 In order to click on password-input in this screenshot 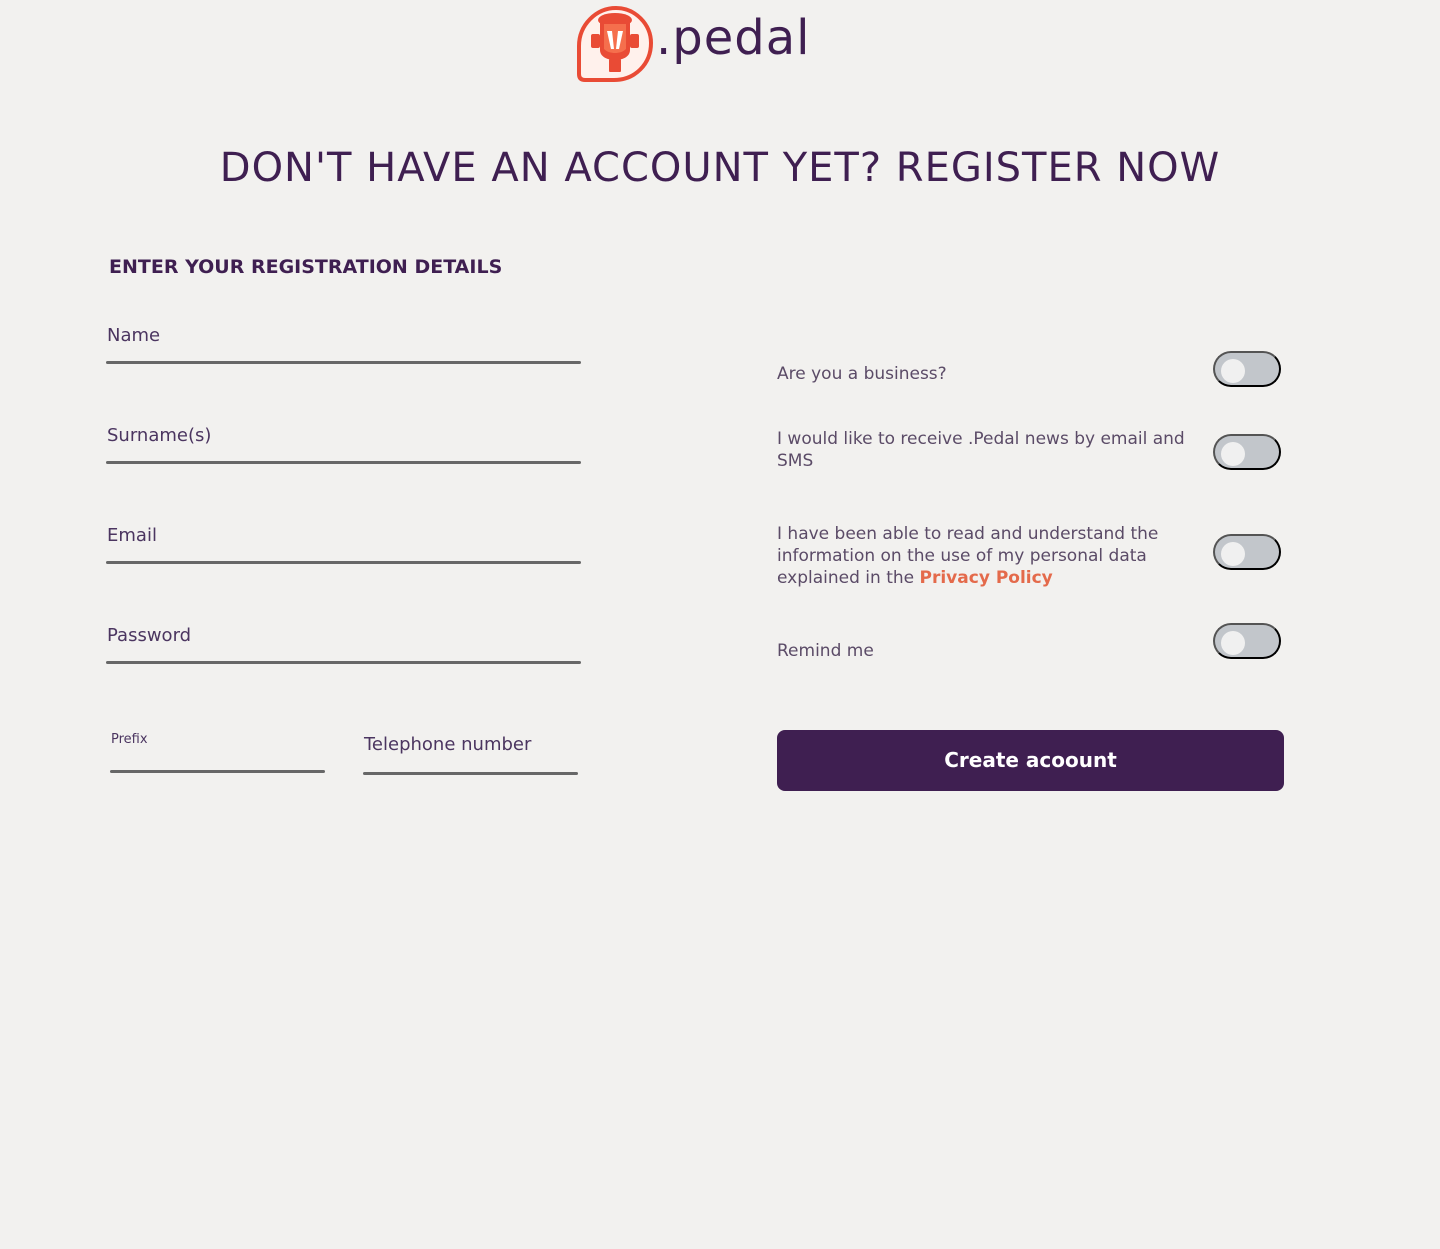, I will do `click(343, 641)`.